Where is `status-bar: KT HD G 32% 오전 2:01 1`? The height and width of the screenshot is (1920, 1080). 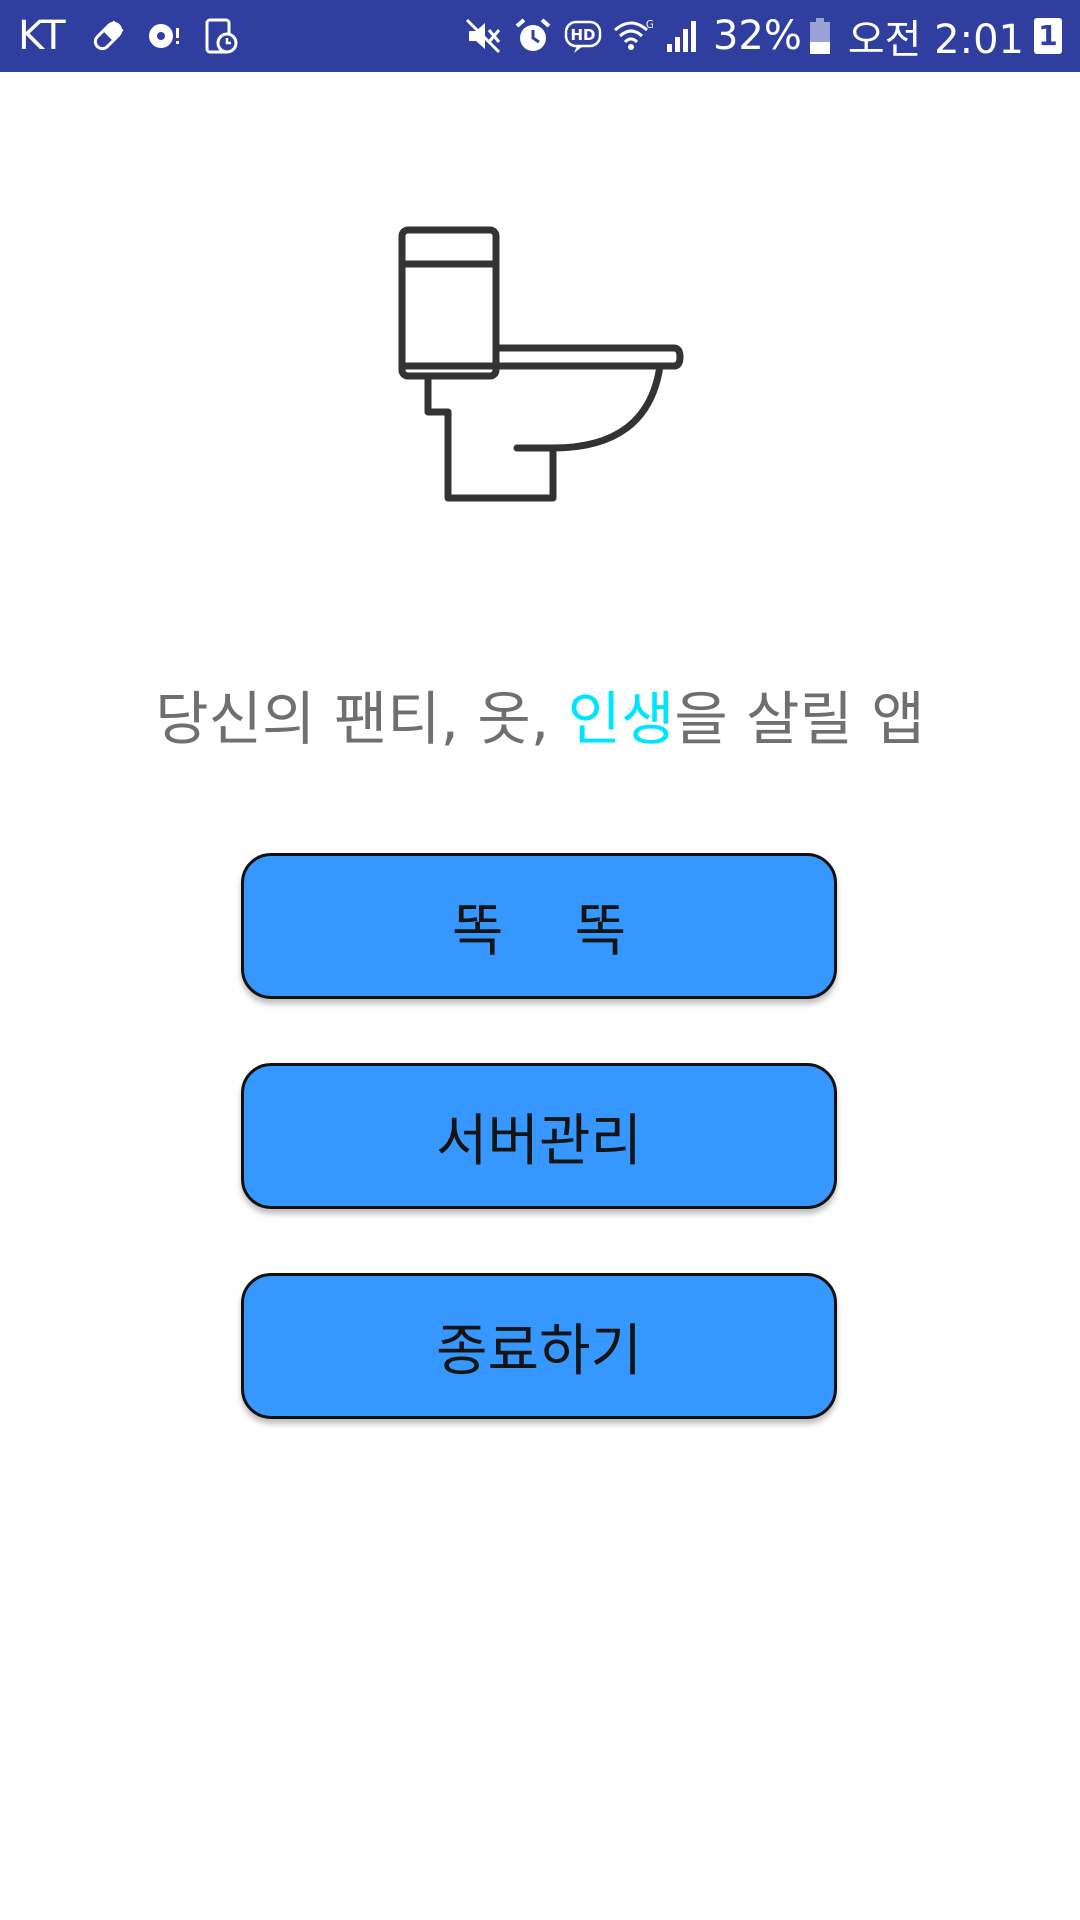 status-bar: KT HD G 32% 오전 2:01 1 is located at coordinates (540, 36).